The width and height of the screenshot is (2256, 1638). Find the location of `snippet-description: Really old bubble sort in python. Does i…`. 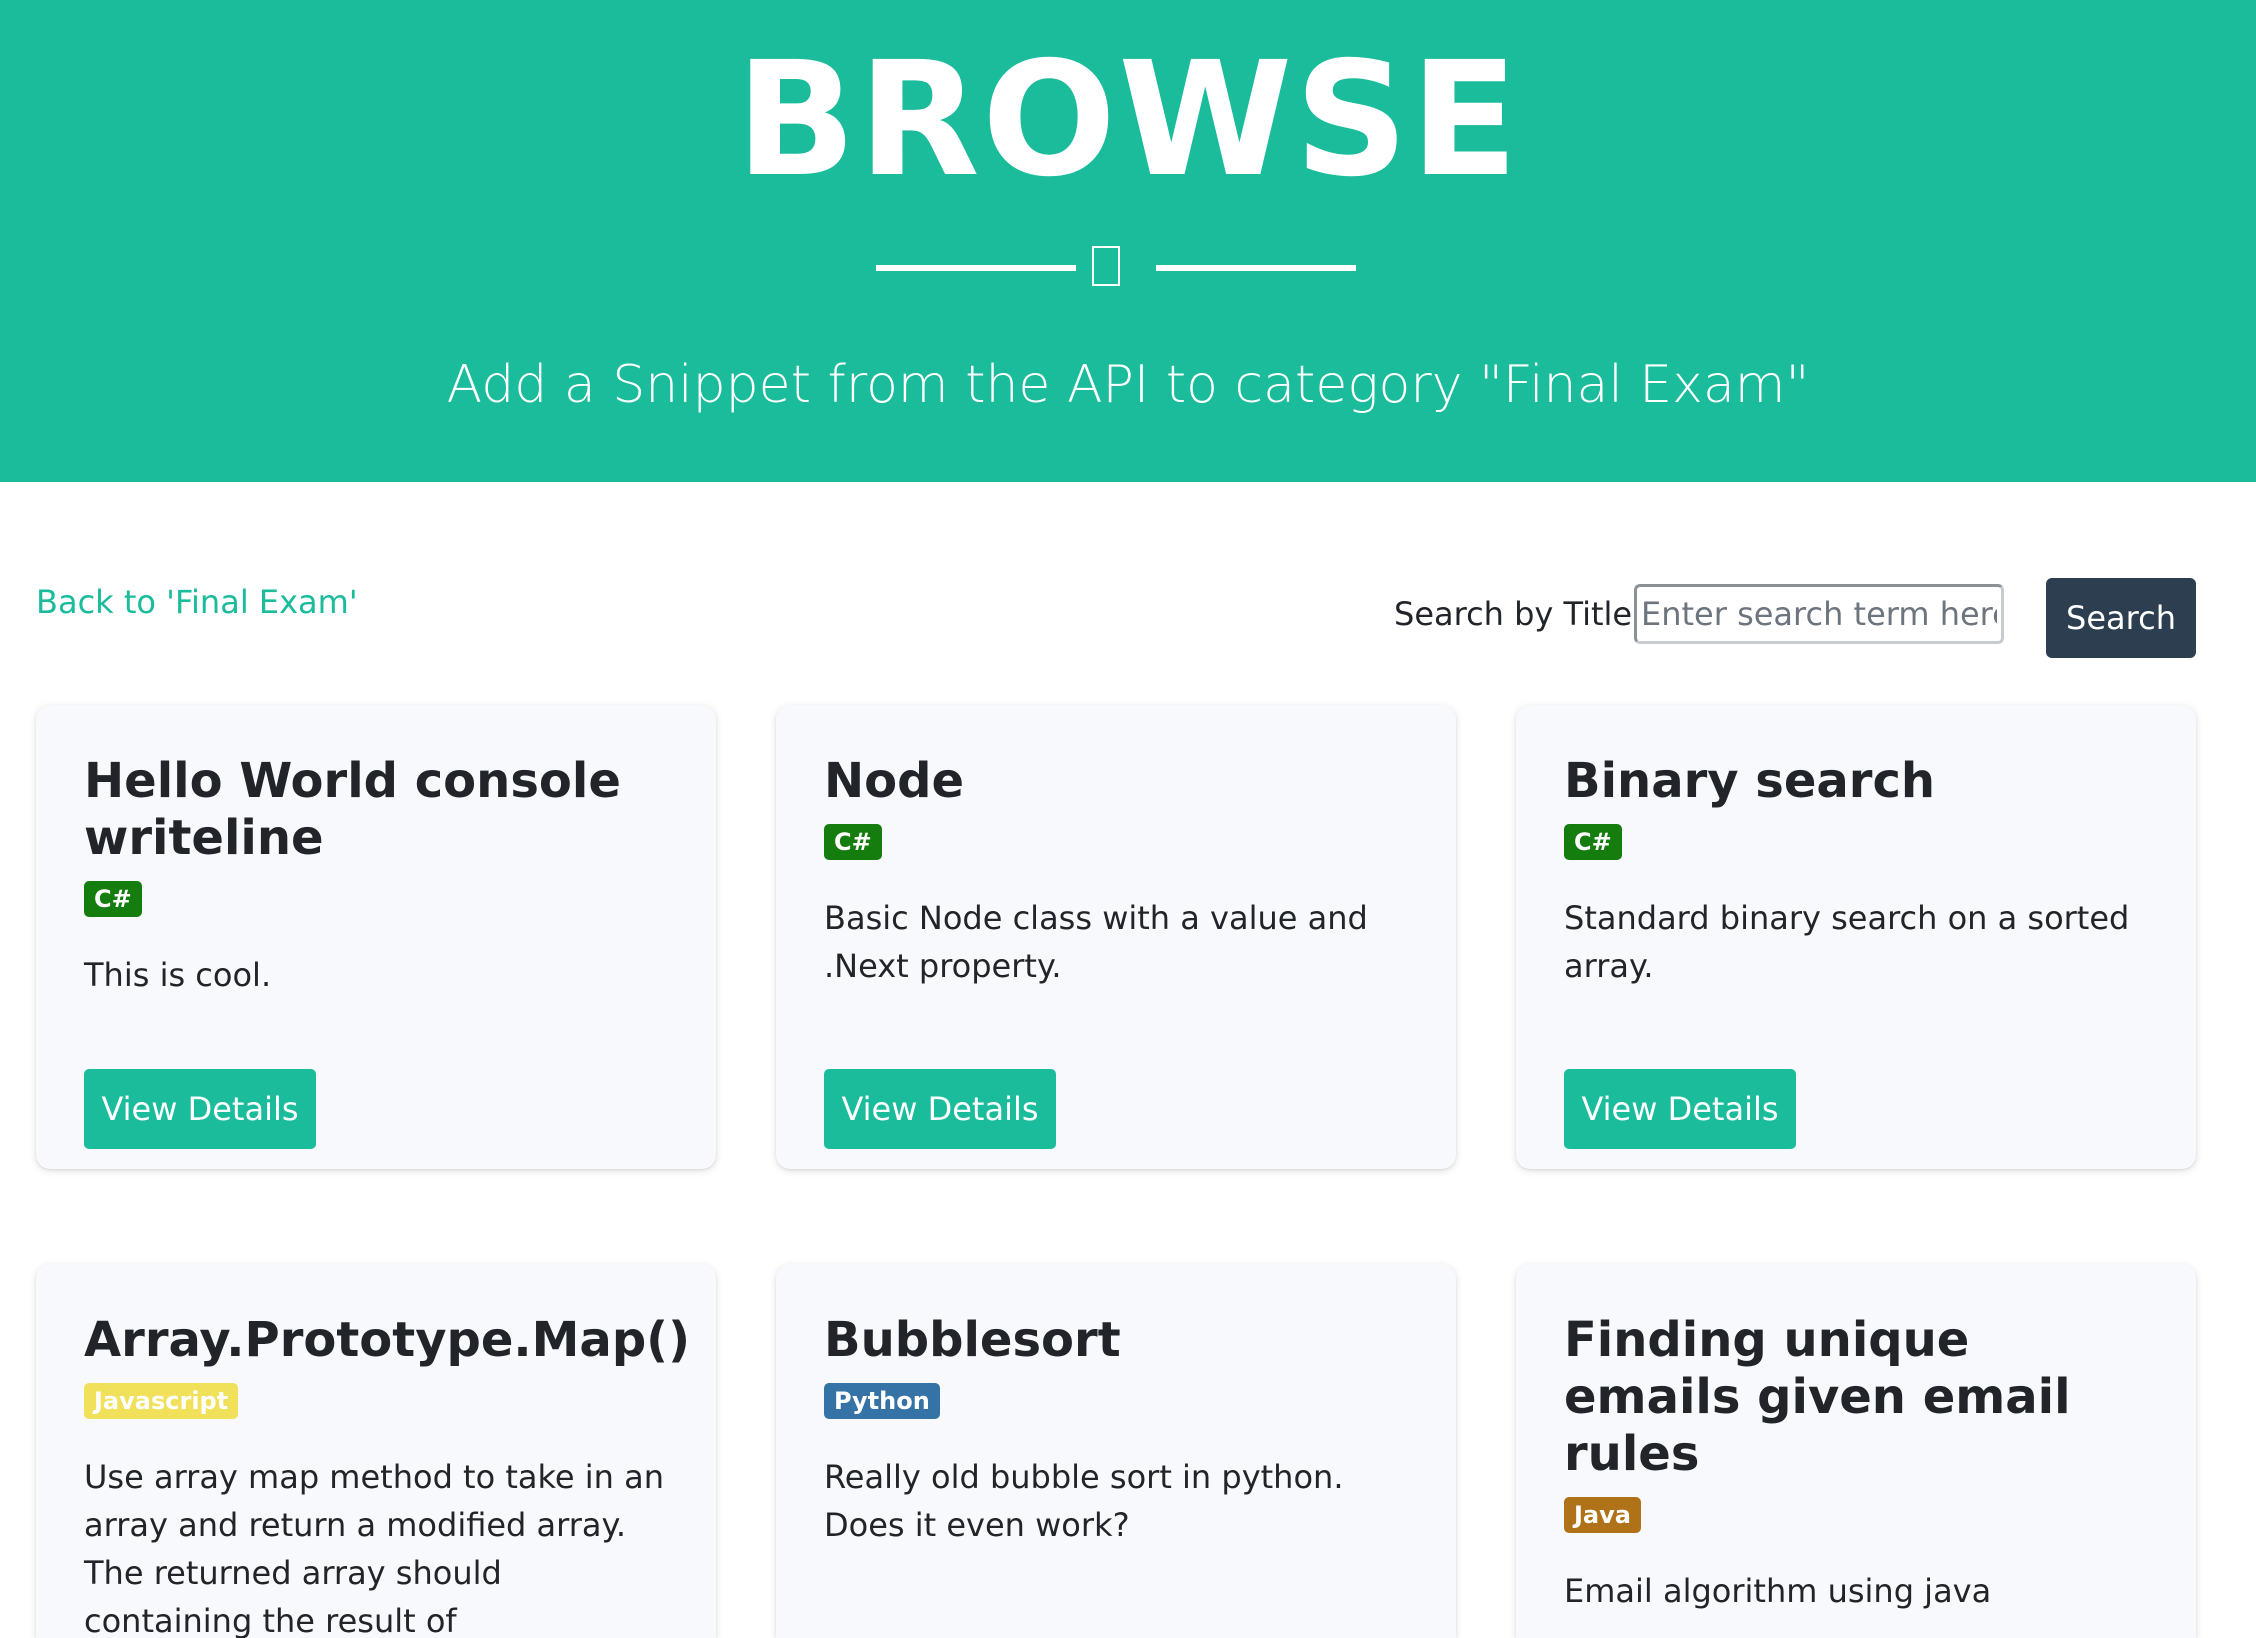

snippet-description: Really old bubble sort in python. Does i… is located at coordinates (1084, 1501).